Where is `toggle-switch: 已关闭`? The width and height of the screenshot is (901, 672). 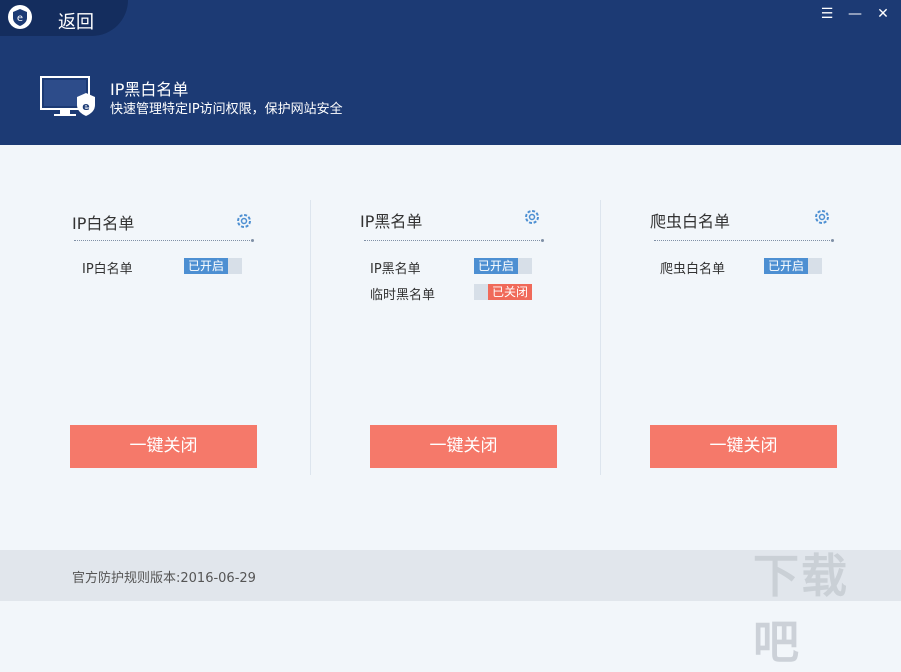 toggle-switch: 已关闭 is located at coordinates (503, 292).